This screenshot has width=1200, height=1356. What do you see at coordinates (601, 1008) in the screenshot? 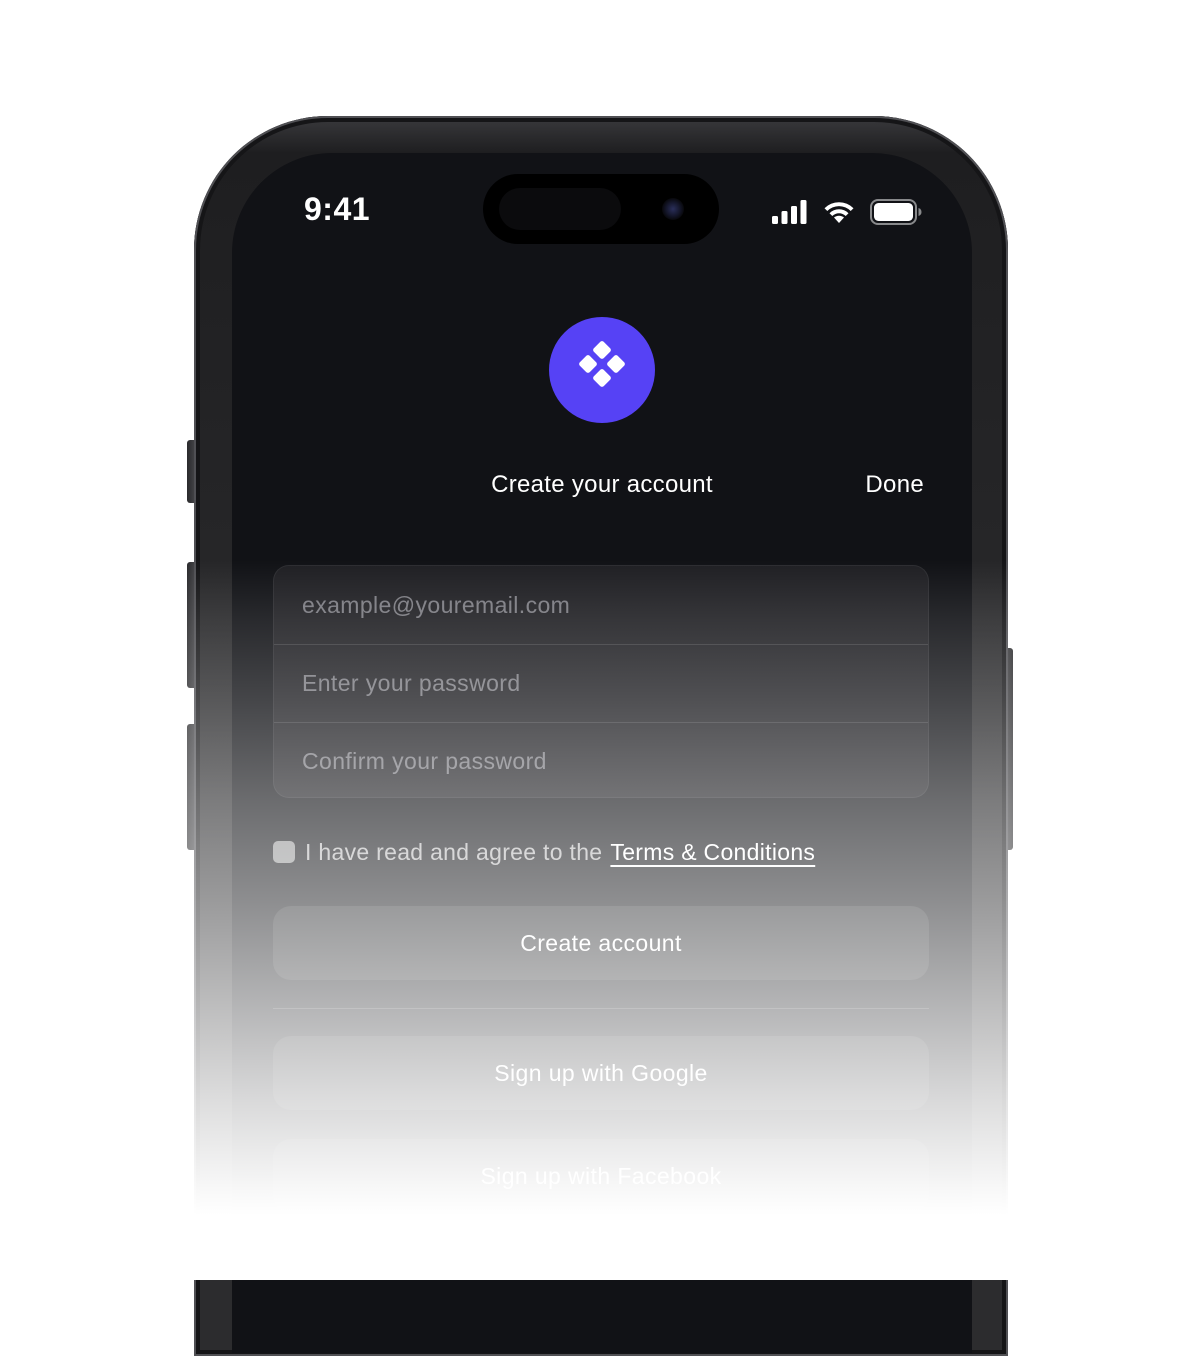
I see `divider` at bounding box center [601, 1008].